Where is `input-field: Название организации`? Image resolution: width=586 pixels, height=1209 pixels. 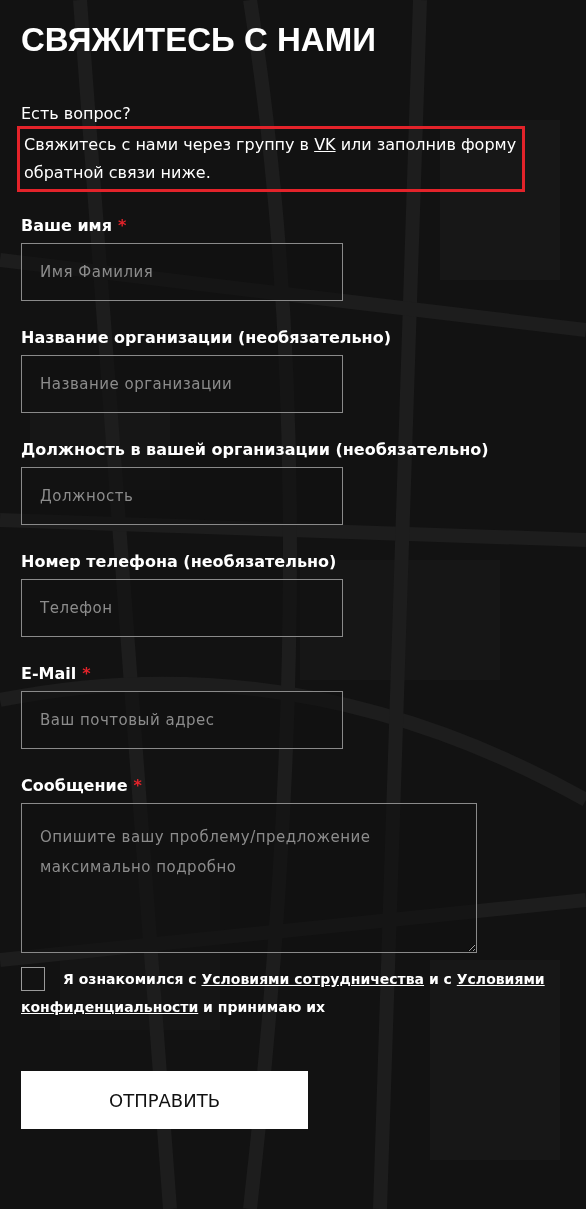
input-field: Название организации is located at coordinates (182, 384).